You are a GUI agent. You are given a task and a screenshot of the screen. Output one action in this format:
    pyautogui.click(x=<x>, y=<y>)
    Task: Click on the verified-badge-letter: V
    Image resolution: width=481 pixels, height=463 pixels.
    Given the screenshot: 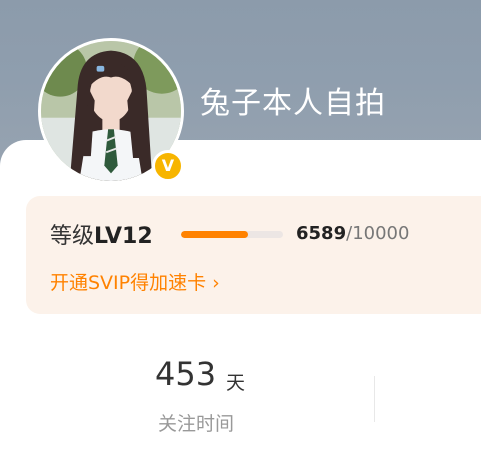 What is the action you would take?
    pyautogui.click(x=168, y=165)
    